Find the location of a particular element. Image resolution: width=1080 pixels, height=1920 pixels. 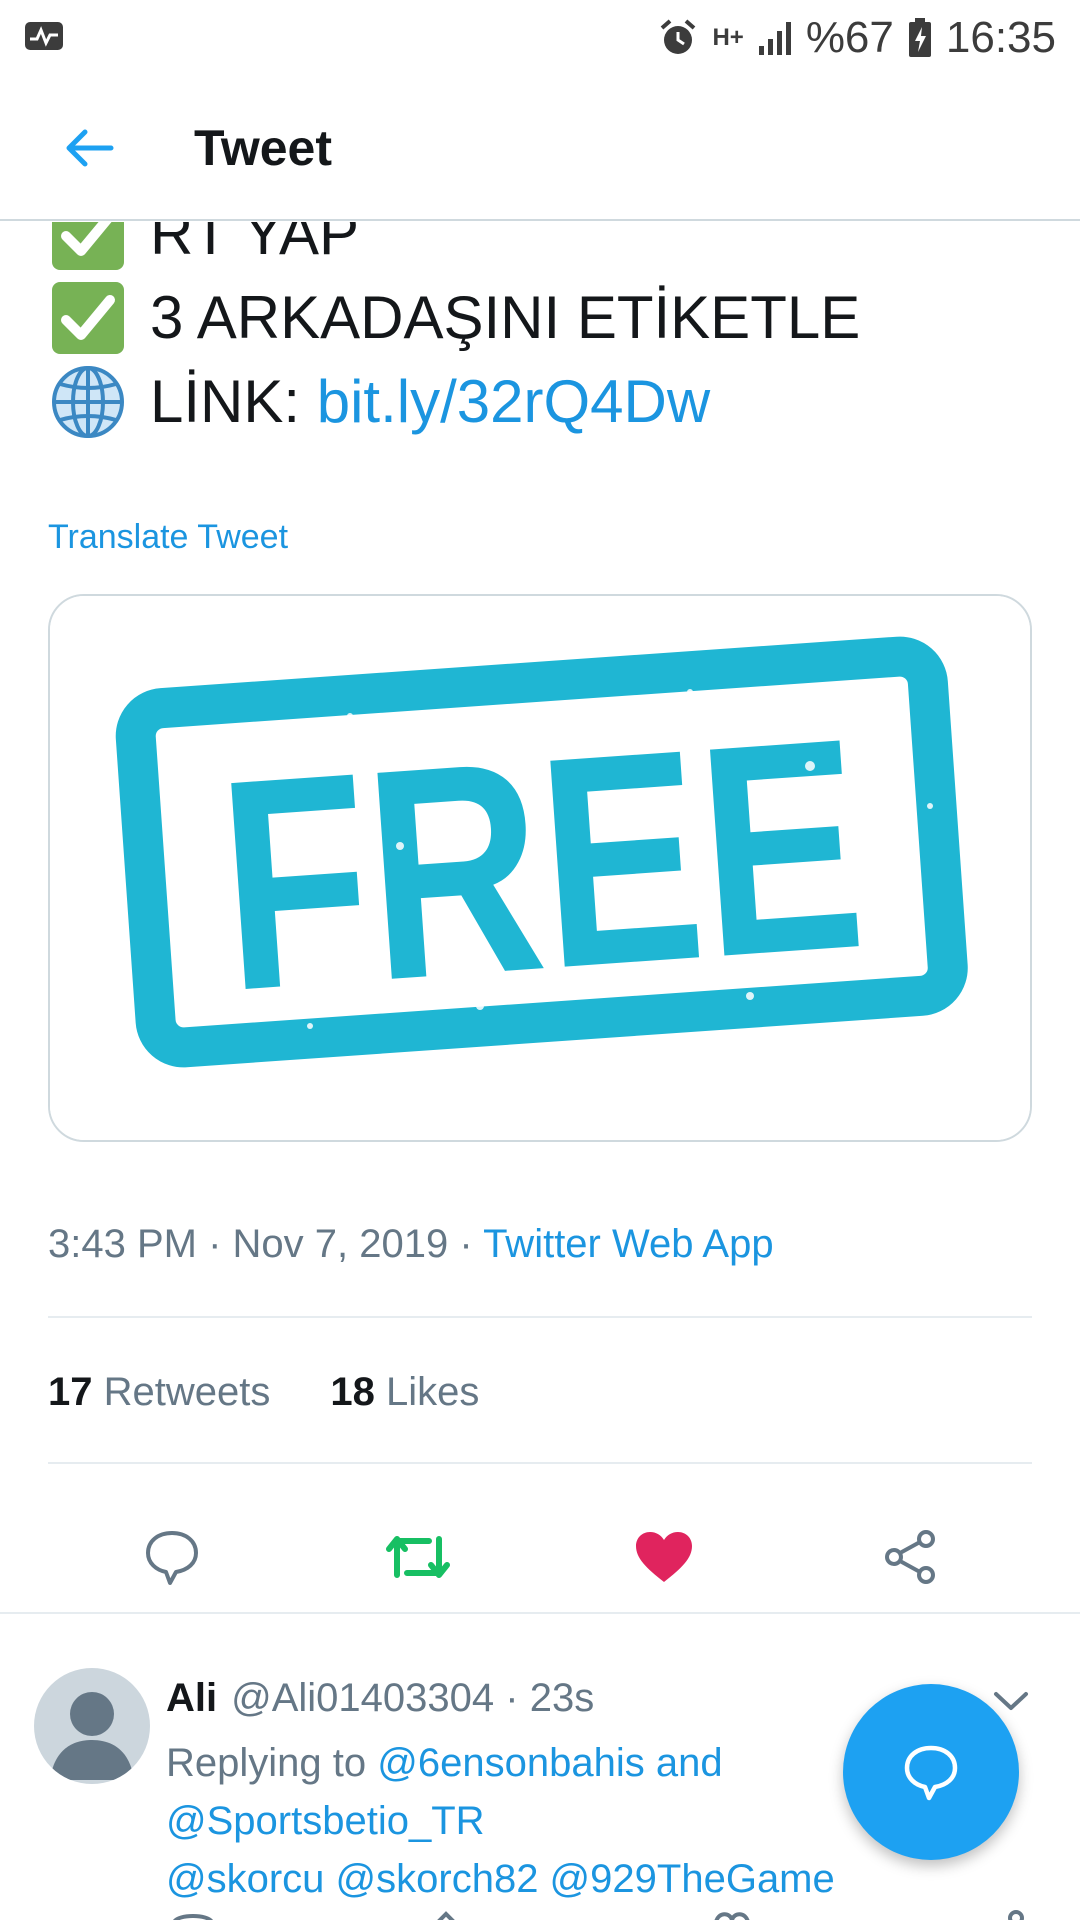

activity-monitor-icon is located at coordinates (44, 38).